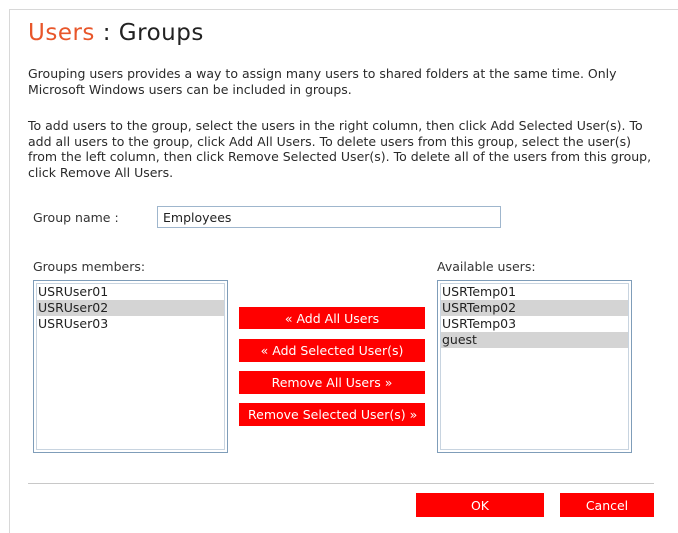  What do you see at coordinates (534, 340) in the screenshot?
I see `list-item: guest` at bounding box center [534, 340].